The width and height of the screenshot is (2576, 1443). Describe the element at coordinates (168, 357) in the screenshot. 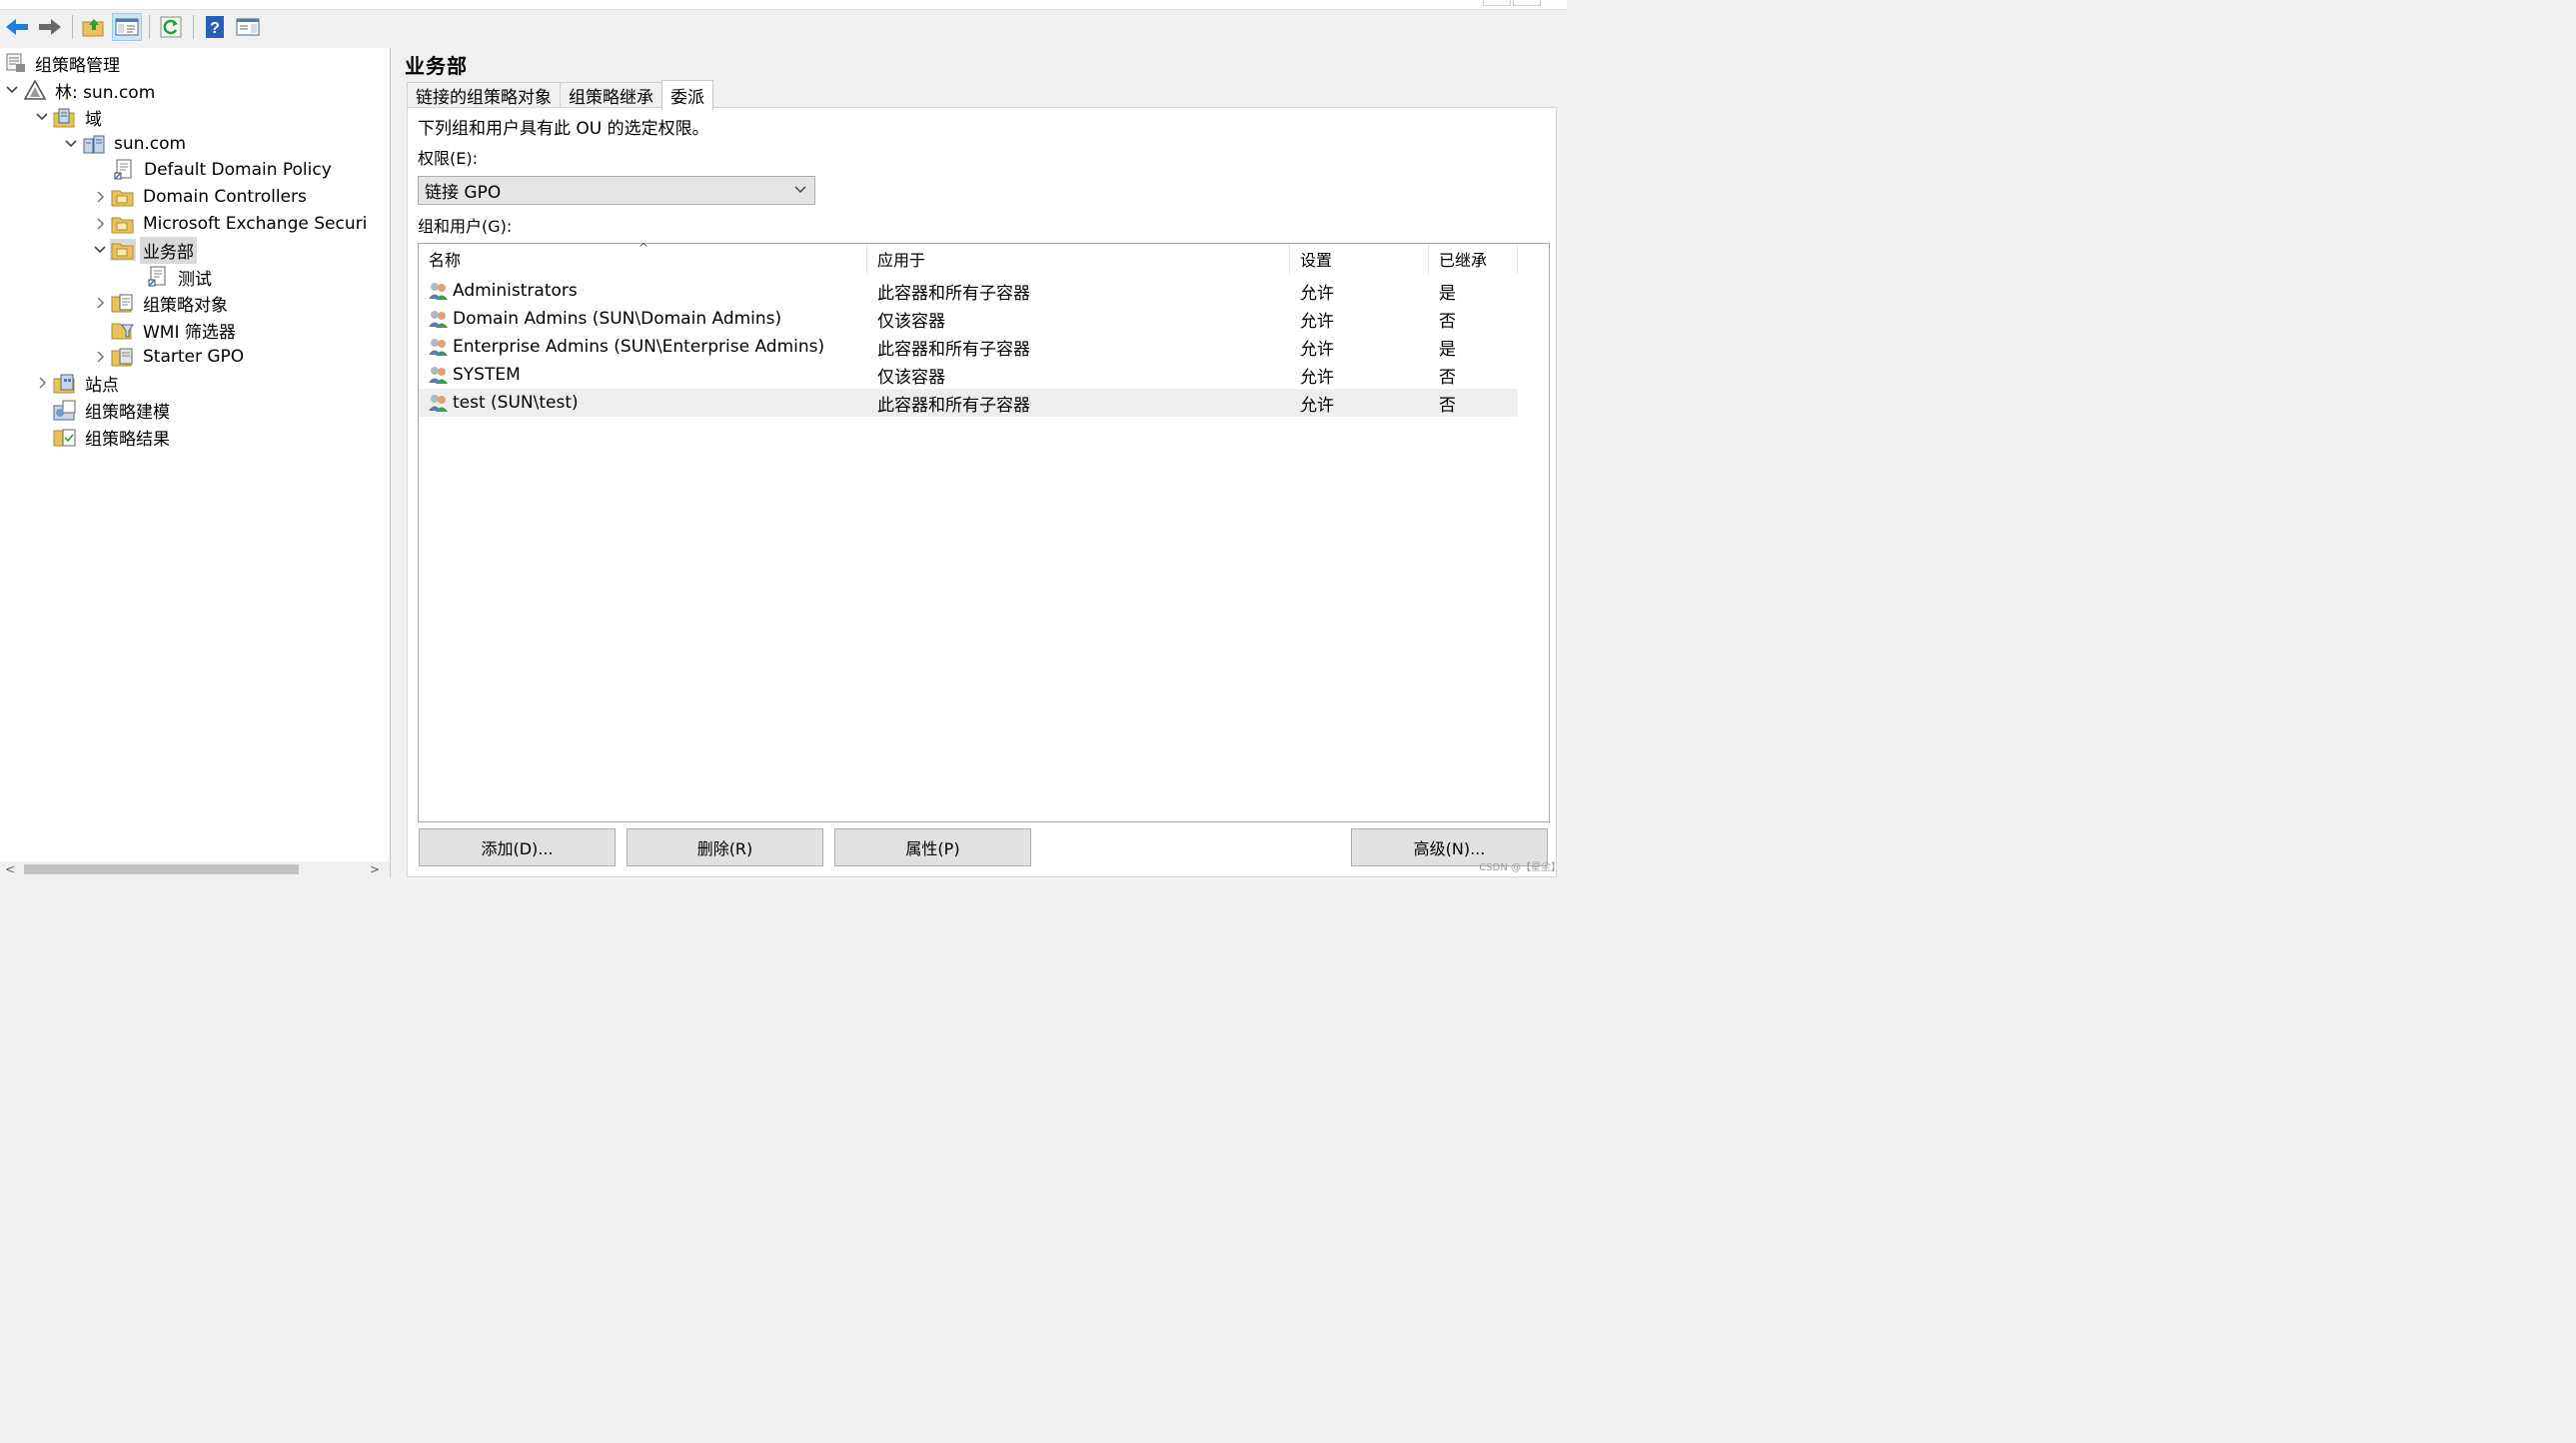

I see `tree-item-starter-gpo: Starter GPO` at that location.